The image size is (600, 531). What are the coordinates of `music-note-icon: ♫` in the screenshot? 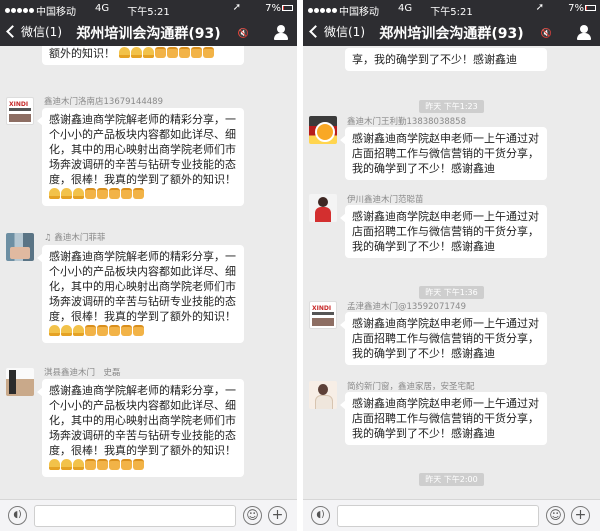 It's located at (49, 238).